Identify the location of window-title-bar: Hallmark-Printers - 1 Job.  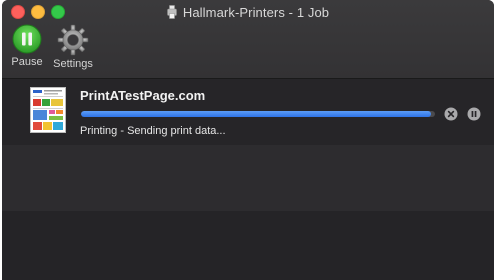
(248, 12).